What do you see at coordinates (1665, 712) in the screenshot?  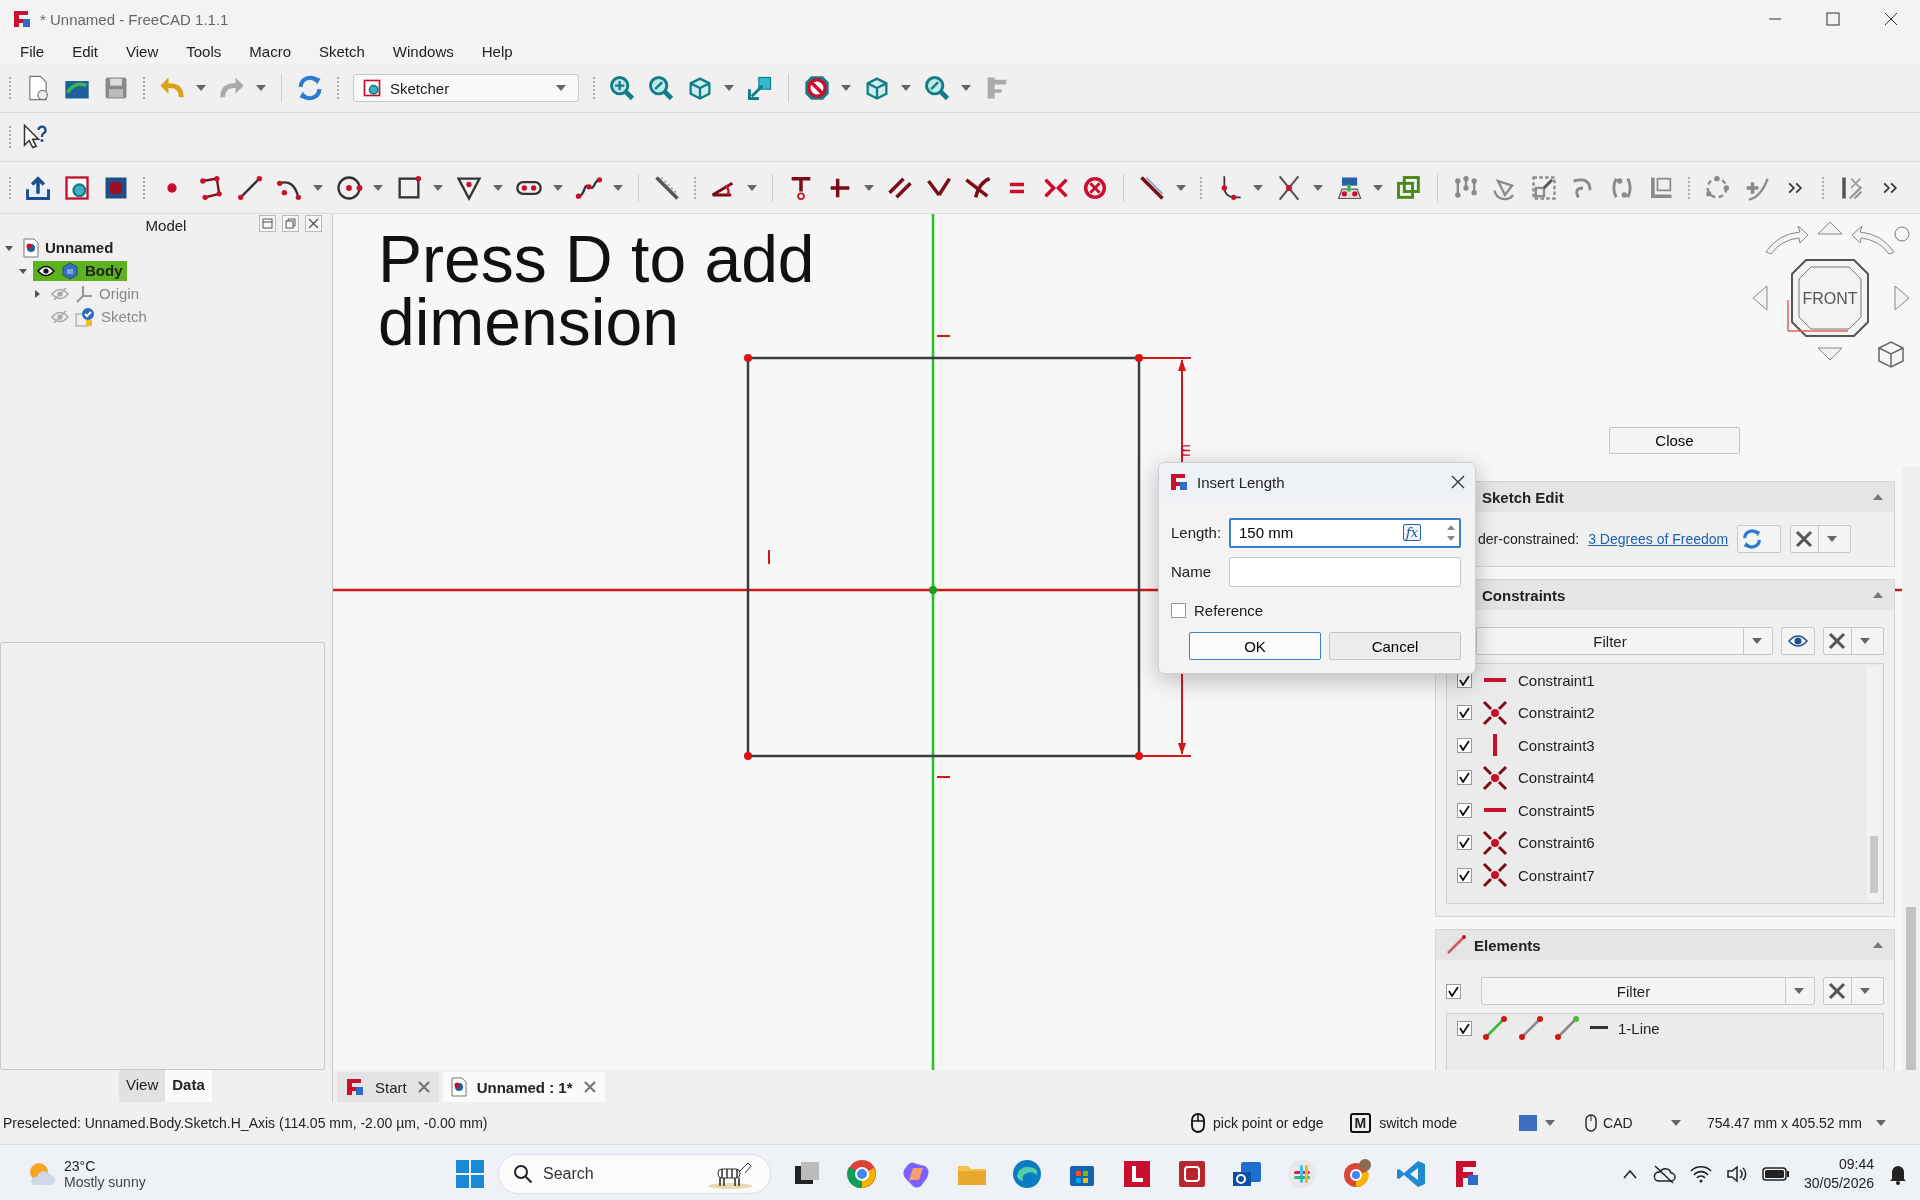 I see `constraint-row: Constraint2` at bounding box center [1665, 712].